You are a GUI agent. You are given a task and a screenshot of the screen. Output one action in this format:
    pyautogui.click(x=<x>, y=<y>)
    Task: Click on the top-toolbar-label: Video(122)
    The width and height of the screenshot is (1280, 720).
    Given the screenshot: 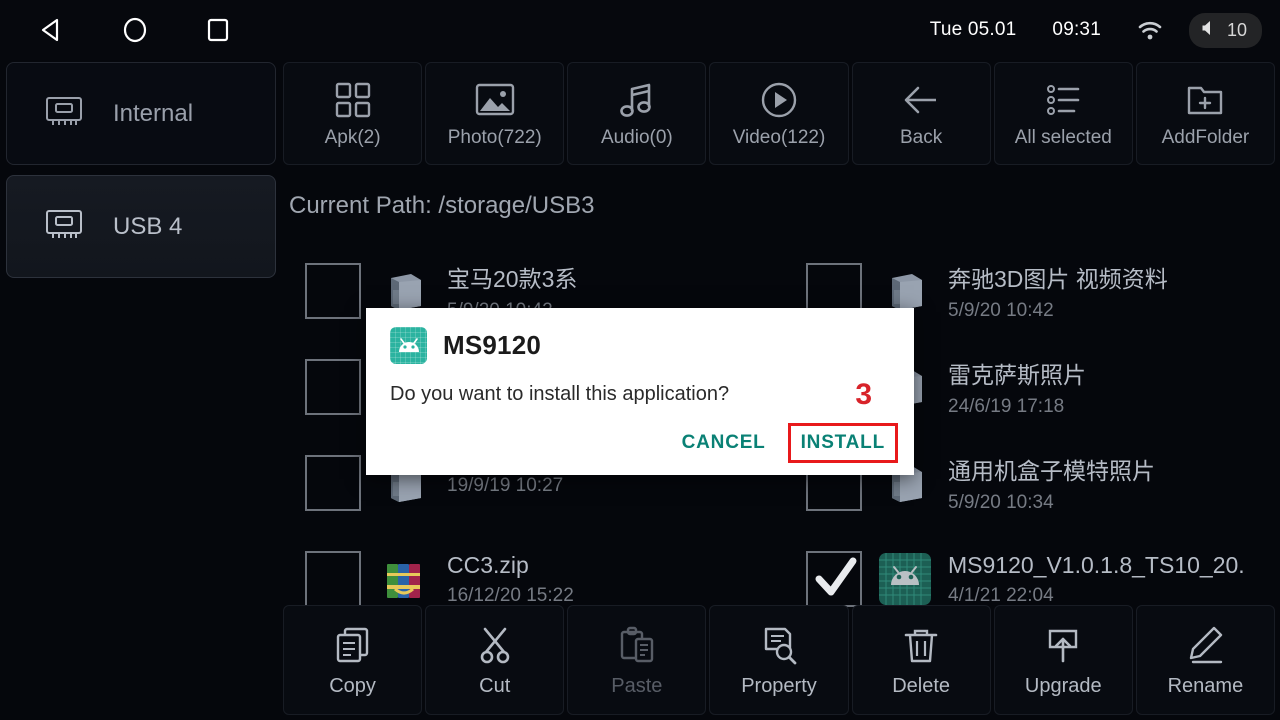 What is the action you would take?
    pyautogui.click(x=779, y=137)
    